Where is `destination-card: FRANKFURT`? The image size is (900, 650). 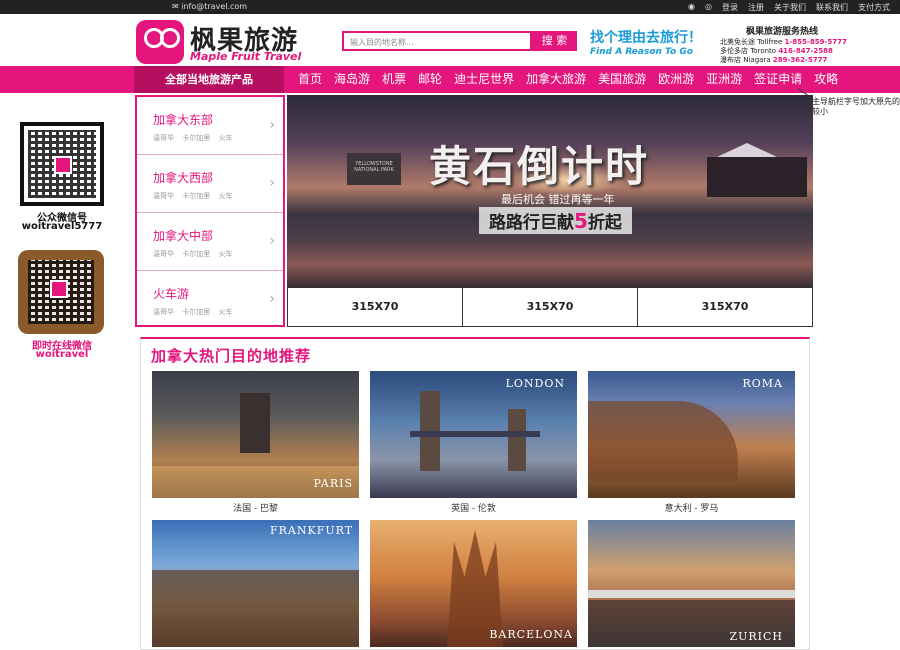 destination-card: FRANKFURT is located at coordinates (255, 583).